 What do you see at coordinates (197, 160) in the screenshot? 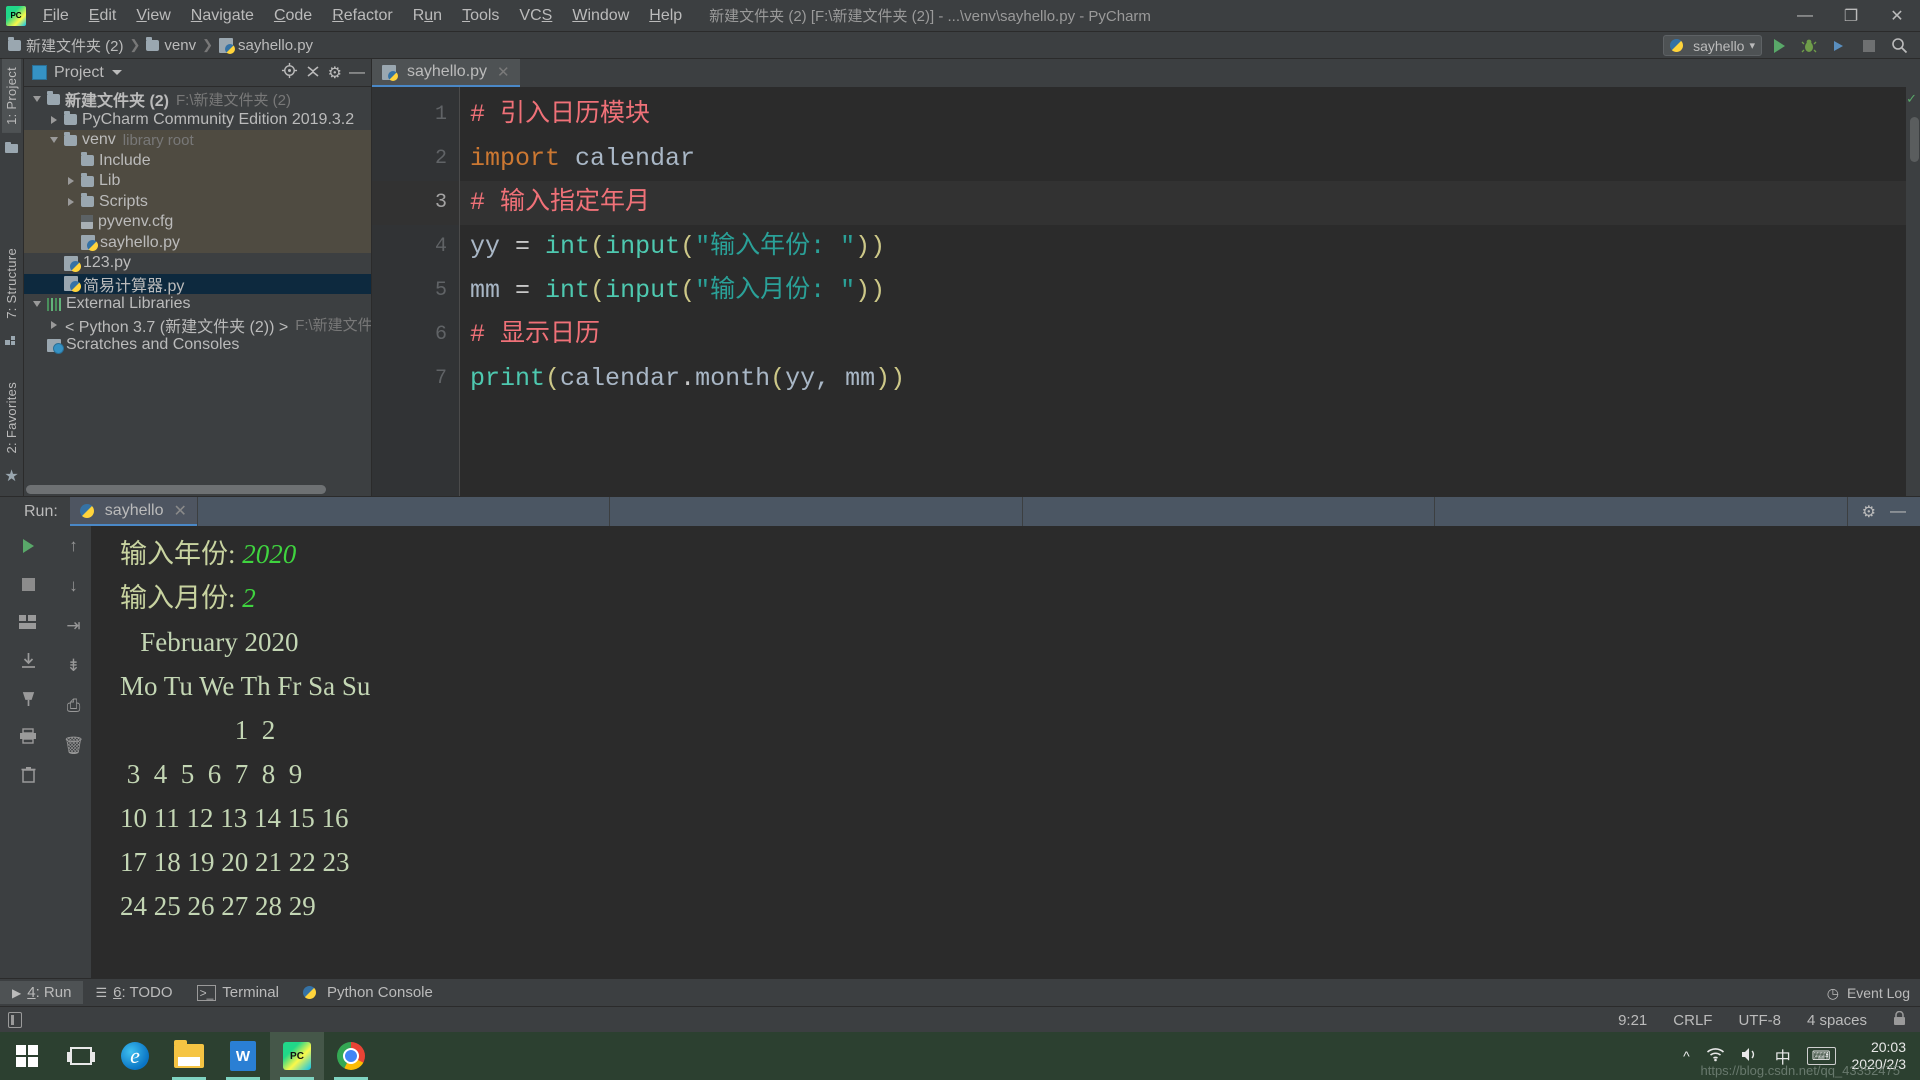
I see `tree-node: Include` at bounding box center [197, 160].